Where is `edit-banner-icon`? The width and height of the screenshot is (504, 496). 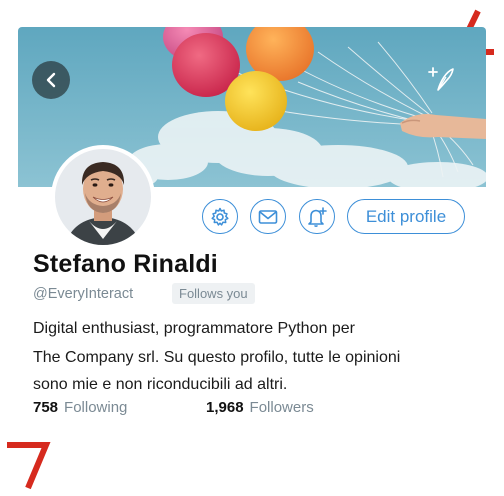
edit-banner-icon is located at coordinates (442, 79).